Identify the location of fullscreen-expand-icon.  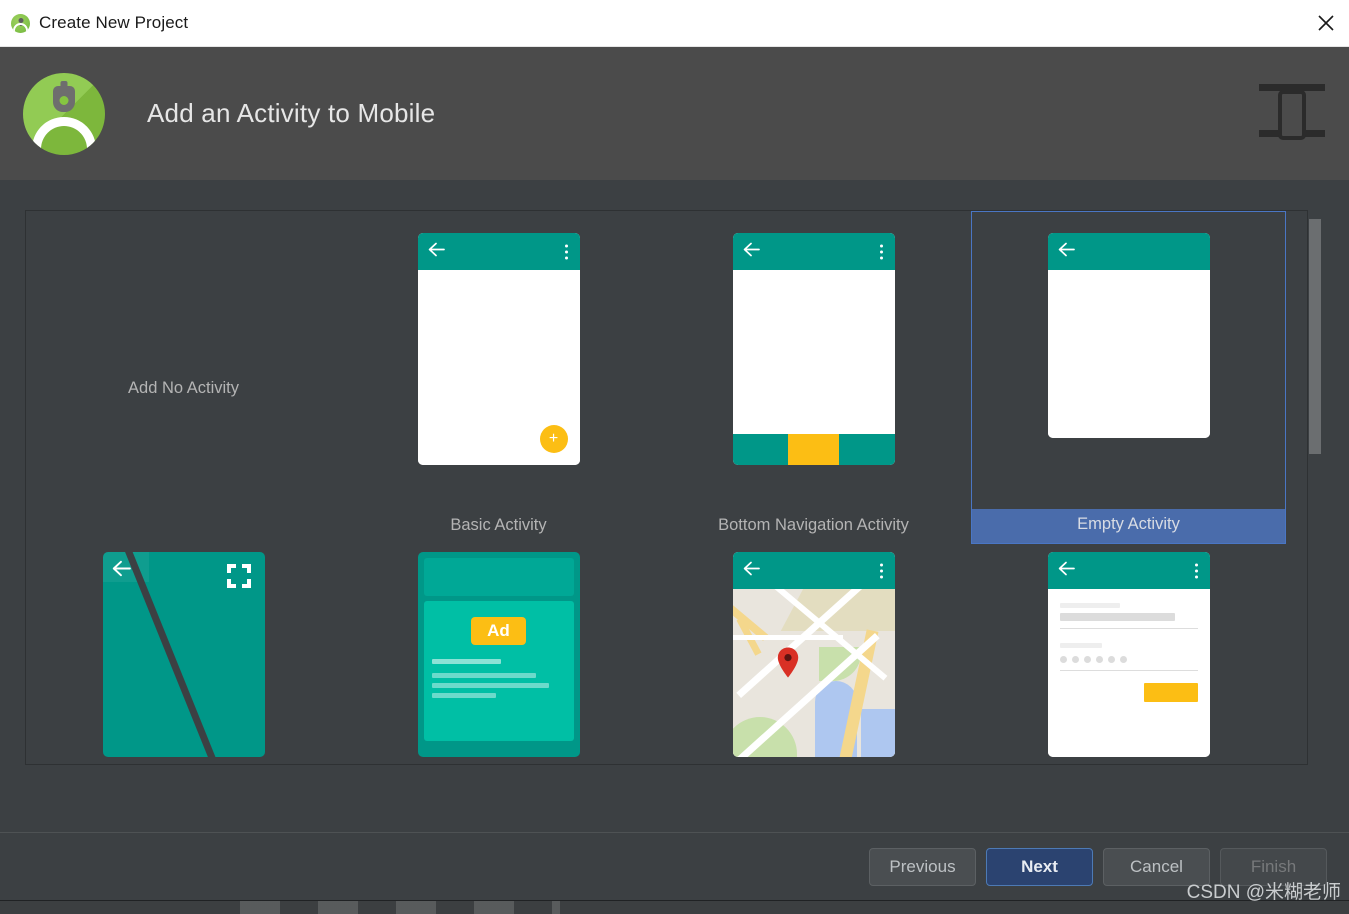
(238, 576).